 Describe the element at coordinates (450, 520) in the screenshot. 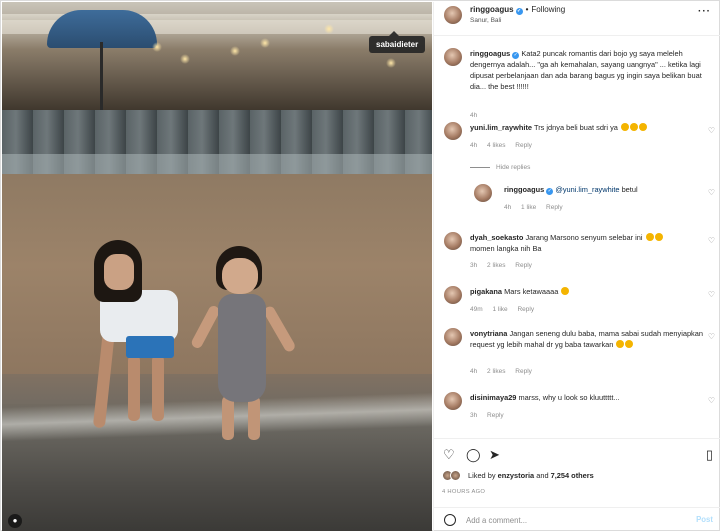

I see `emoji-picker-icon` at that location.